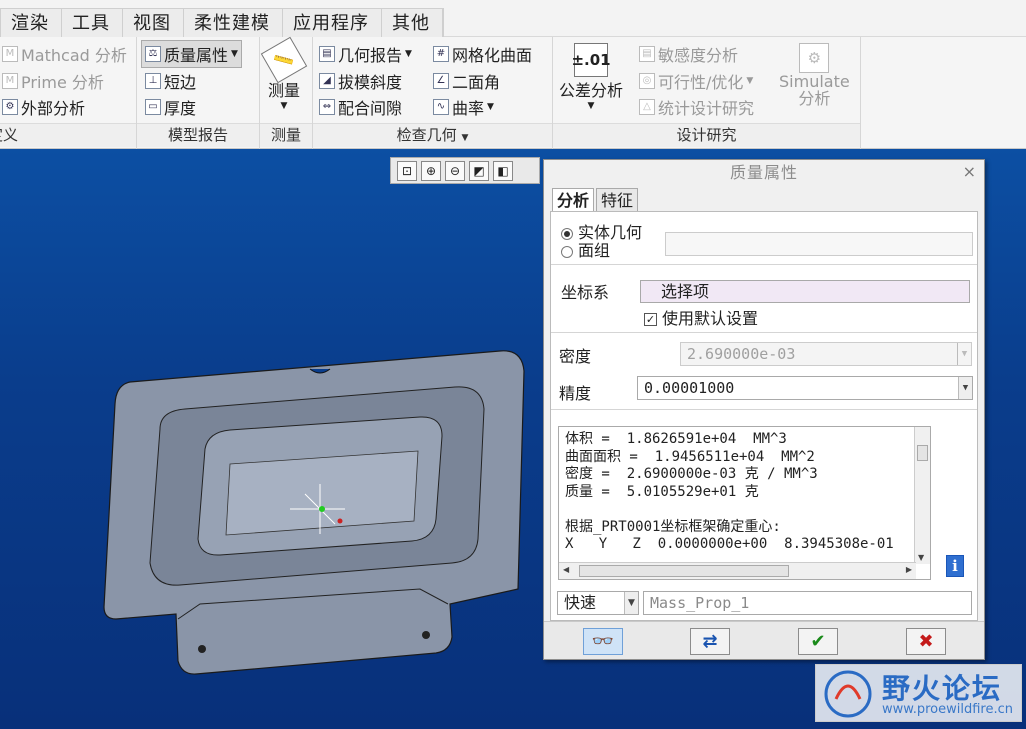  Describe the element at coordinates (585, 249) in the screenshot. I see `quilt-radio: 面组` at that location.